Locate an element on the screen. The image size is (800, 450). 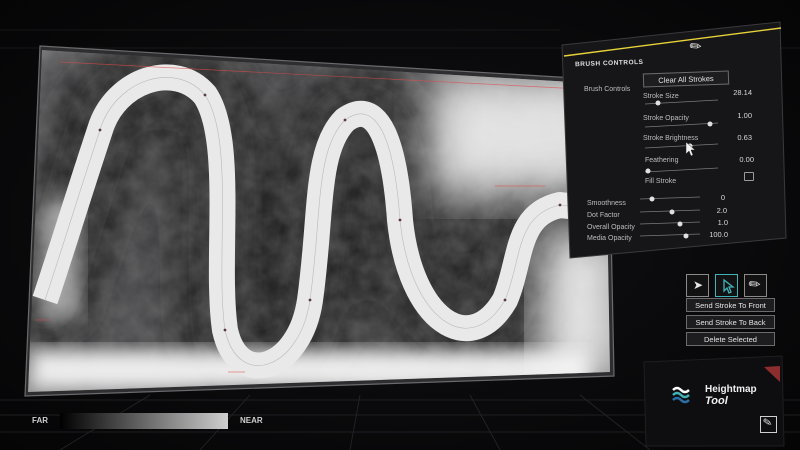
fill-stroke-label: Fill Stroke is located at coordinates (661, 181).